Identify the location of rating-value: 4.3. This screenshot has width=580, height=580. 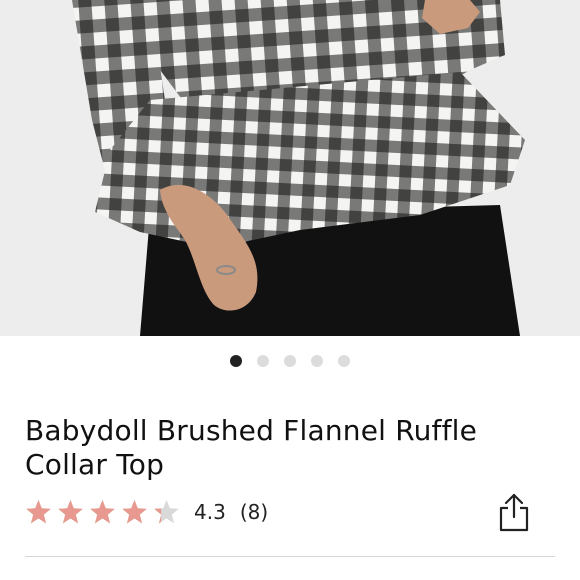
(210, 512).